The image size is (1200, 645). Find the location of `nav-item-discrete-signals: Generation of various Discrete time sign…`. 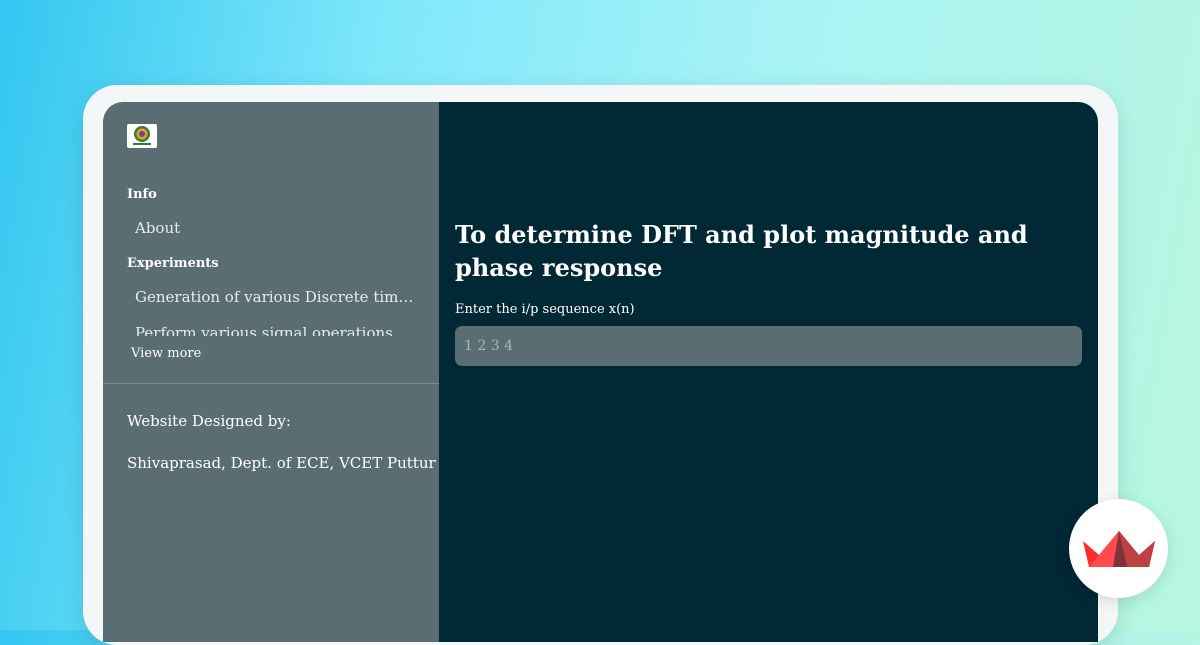

nav-item-discrete-signals: Generation of various Discrete time sign… is located at coordinates (275, 297).